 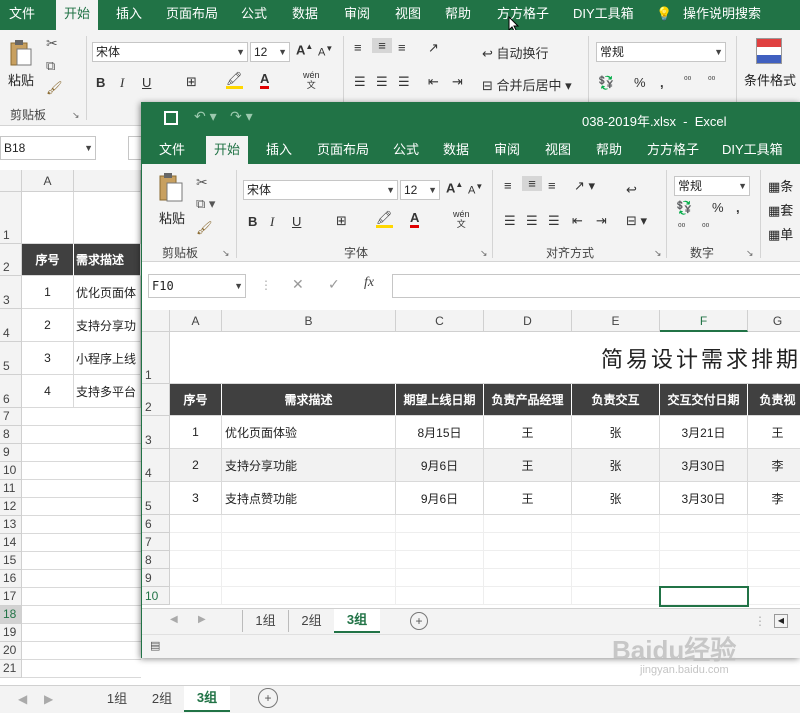 I want to click on italic-icon: I, so click(x=122, y=83).